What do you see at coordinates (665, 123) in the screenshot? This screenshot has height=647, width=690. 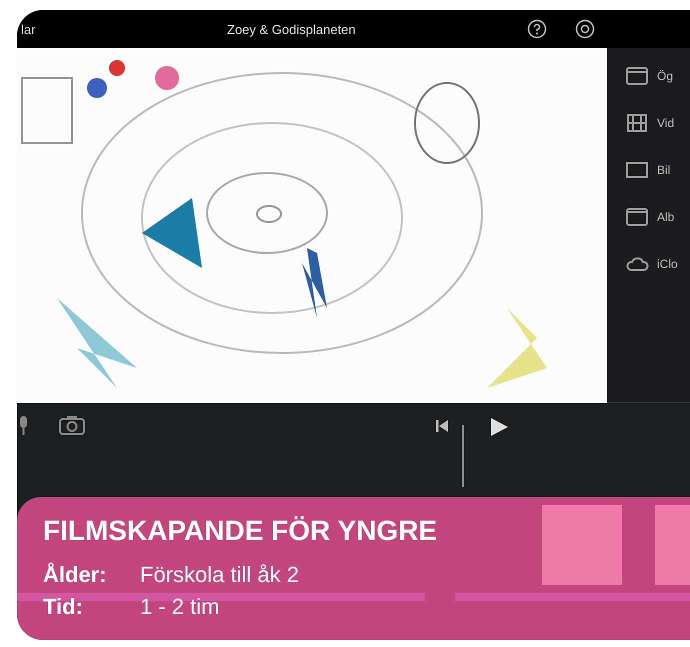 I see `sidebar-item: Vid` at bounding box center [665, 123].